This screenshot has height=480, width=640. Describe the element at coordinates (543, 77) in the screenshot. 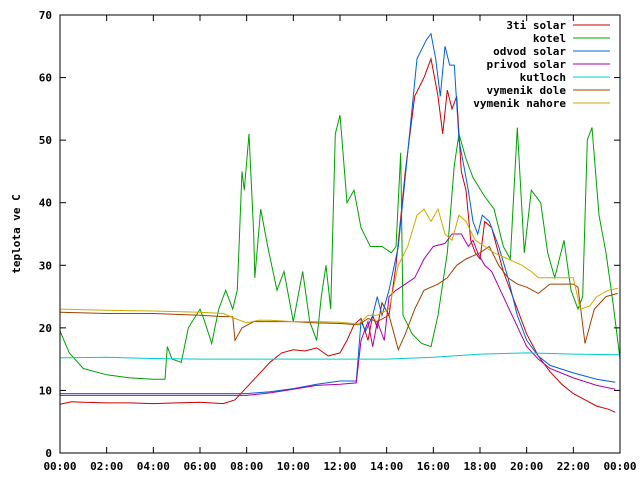

I see `legend-label: kutloch` at that location.